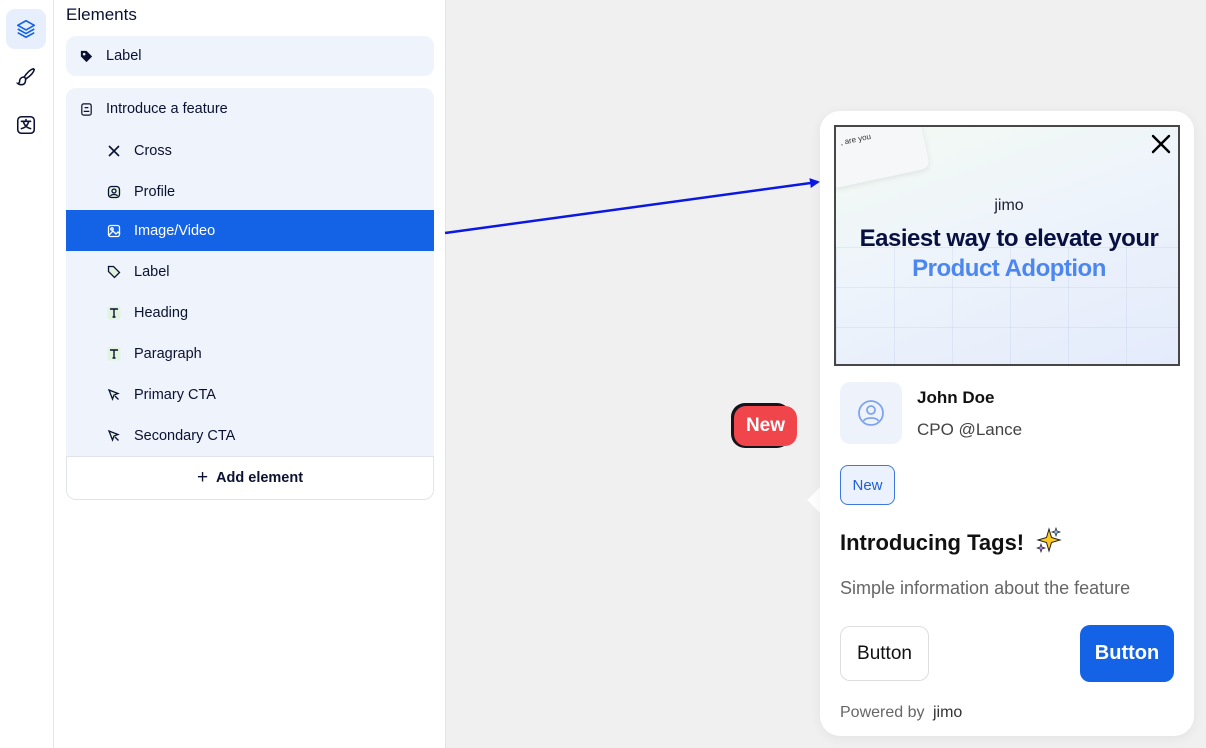 The height and width of the screenshot is (748, 1206). I want to click on close-icon, so click(1161, 144).